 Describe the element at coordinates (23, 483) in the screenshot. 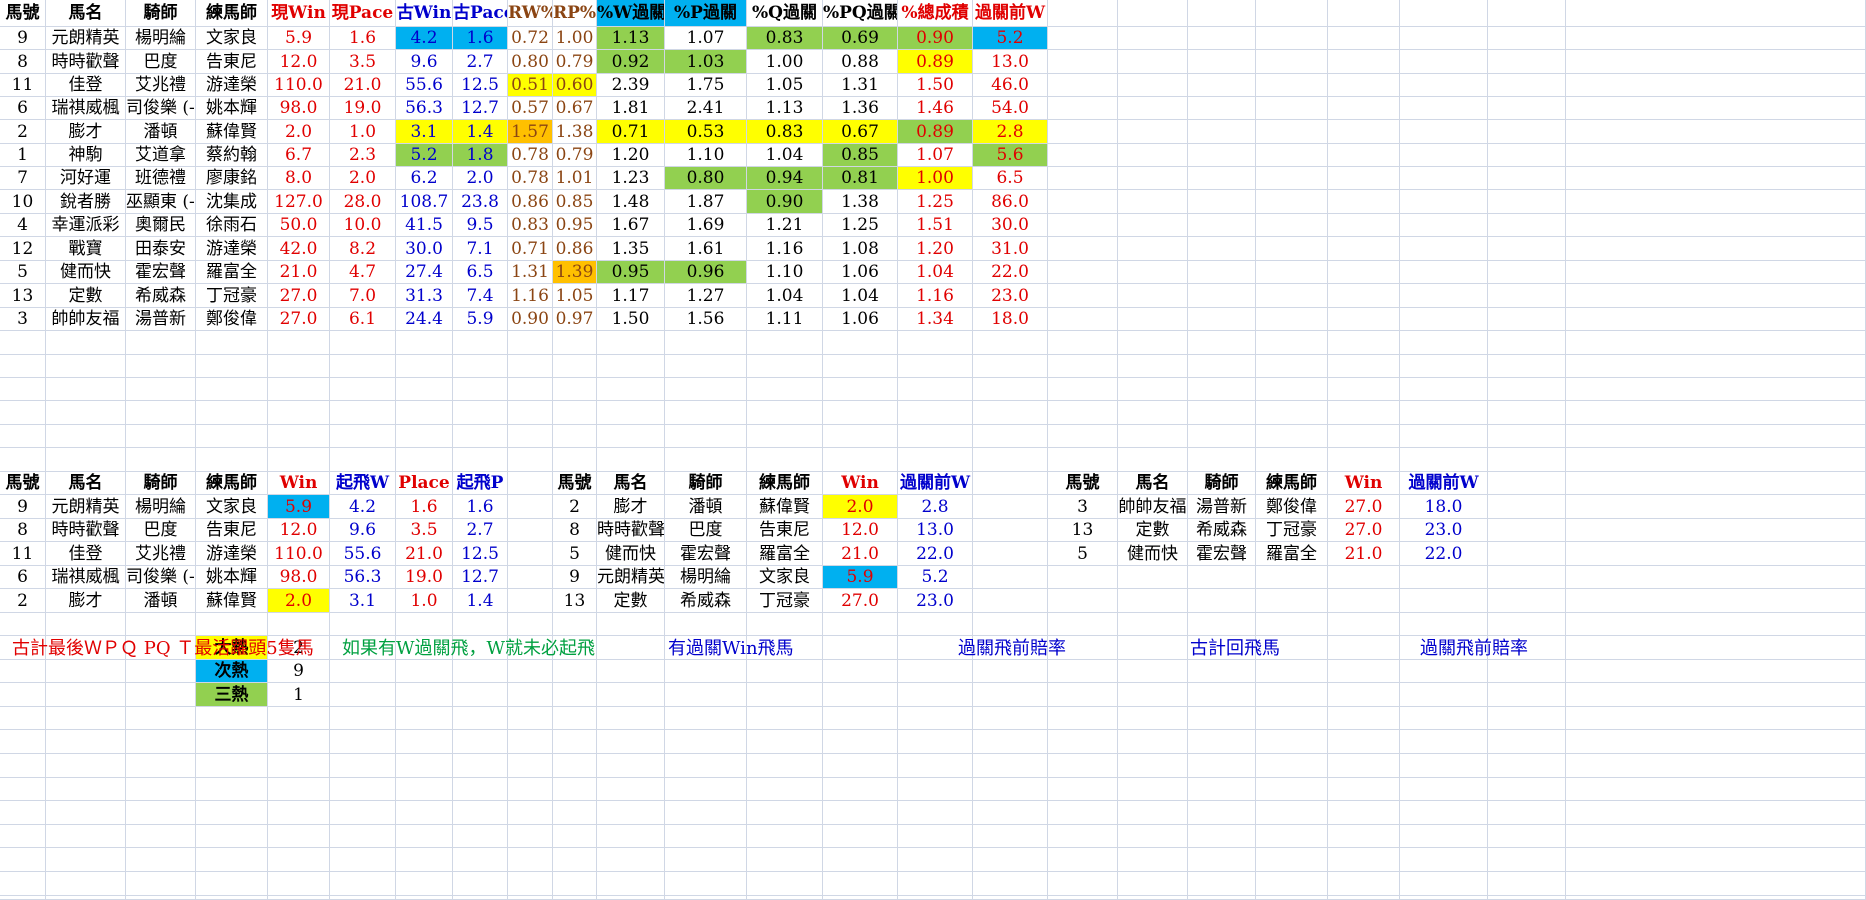

I see `left-header-cell: 馬號` at that location.